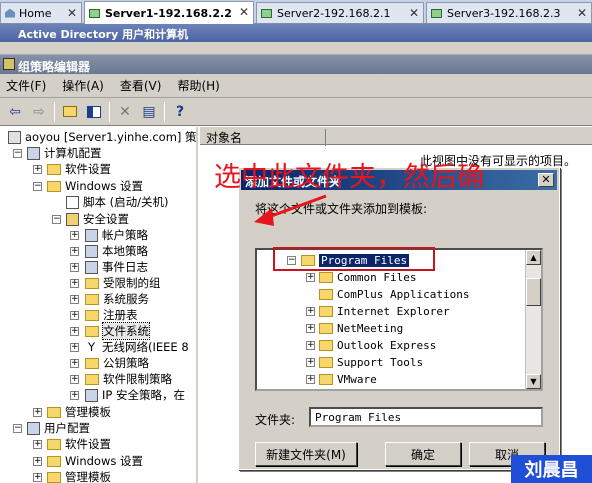 This screenshot has width=592, height=483. Describe the element at coordinates (367, 277) in the screenshot. I see `list-item: Common Files` at that location.